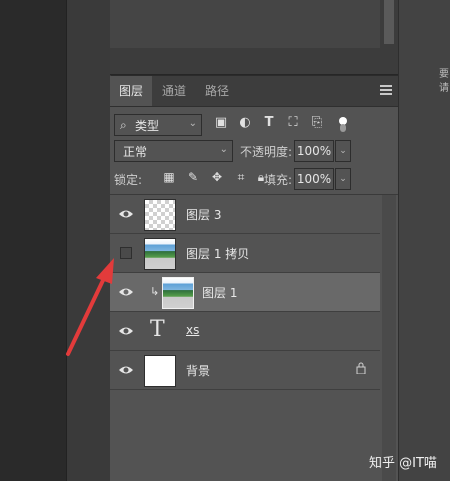 The width and height of the screenshot is (450, 481). I want to click on right-panel: 要 请, so click(424, 240).